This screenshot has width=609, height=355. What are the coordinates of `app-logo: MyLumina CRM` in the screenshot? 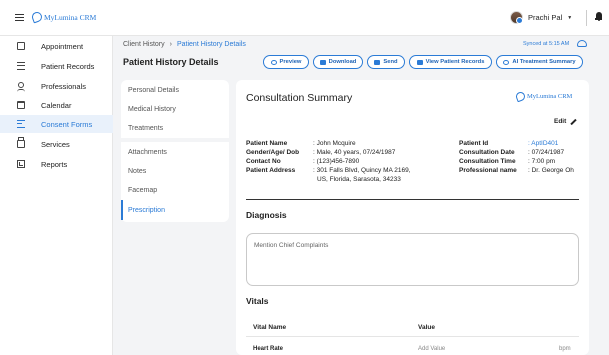 It's located at (63, 17).